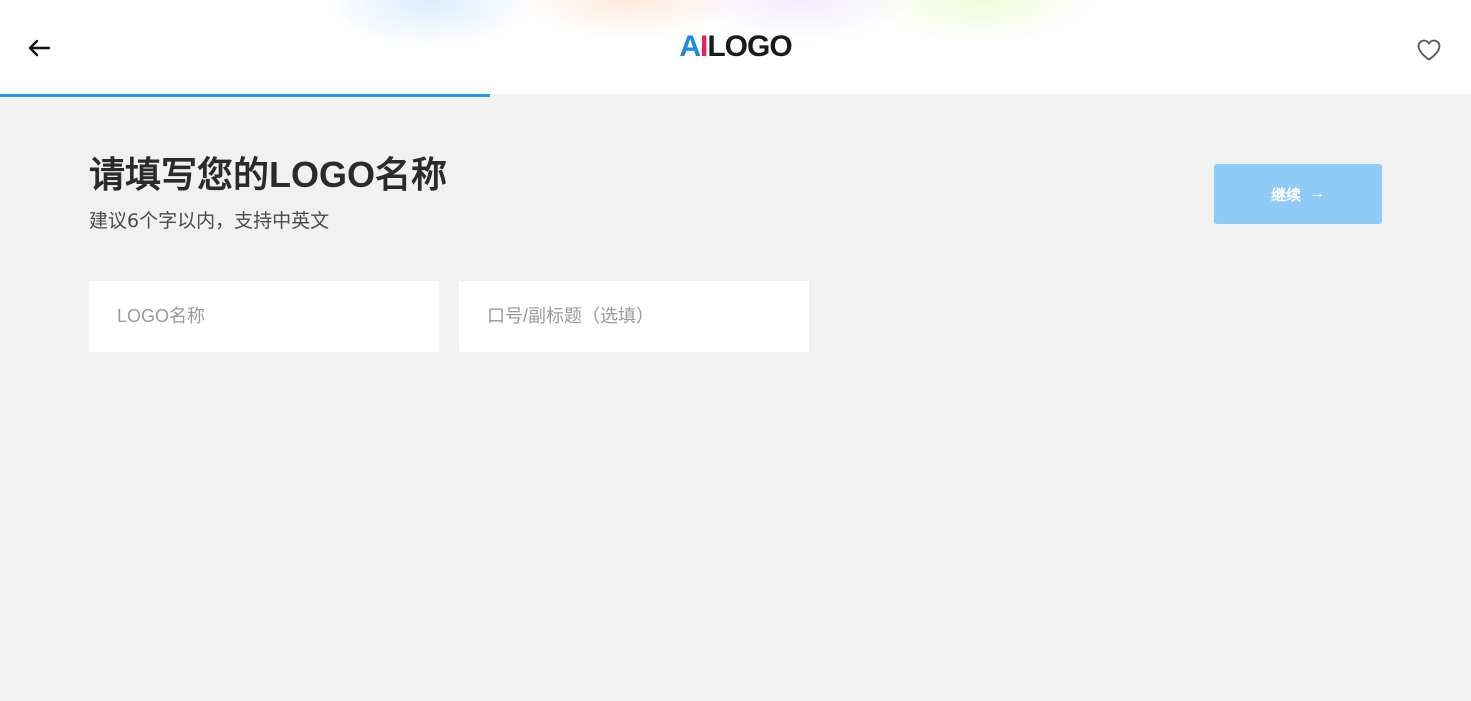 The height and width of the screenshot is (701, 1471). I want to click on header-gradient-decoration, so click(740, 47).